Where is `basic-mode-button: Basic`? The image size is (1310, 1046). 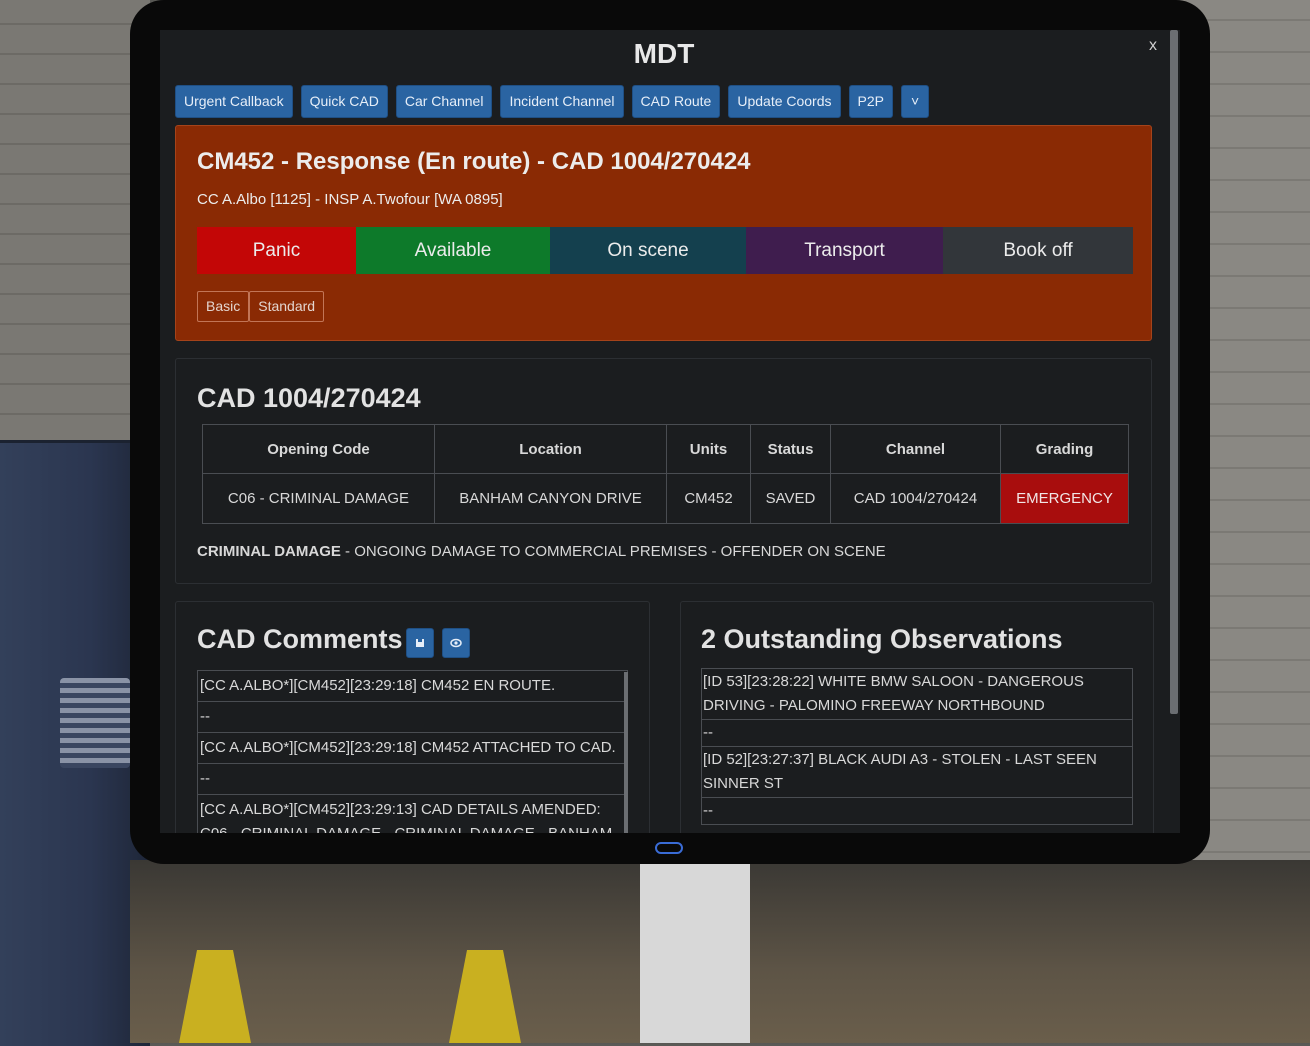 basic-mode-button: Basic is located at coordinates (223, 306).